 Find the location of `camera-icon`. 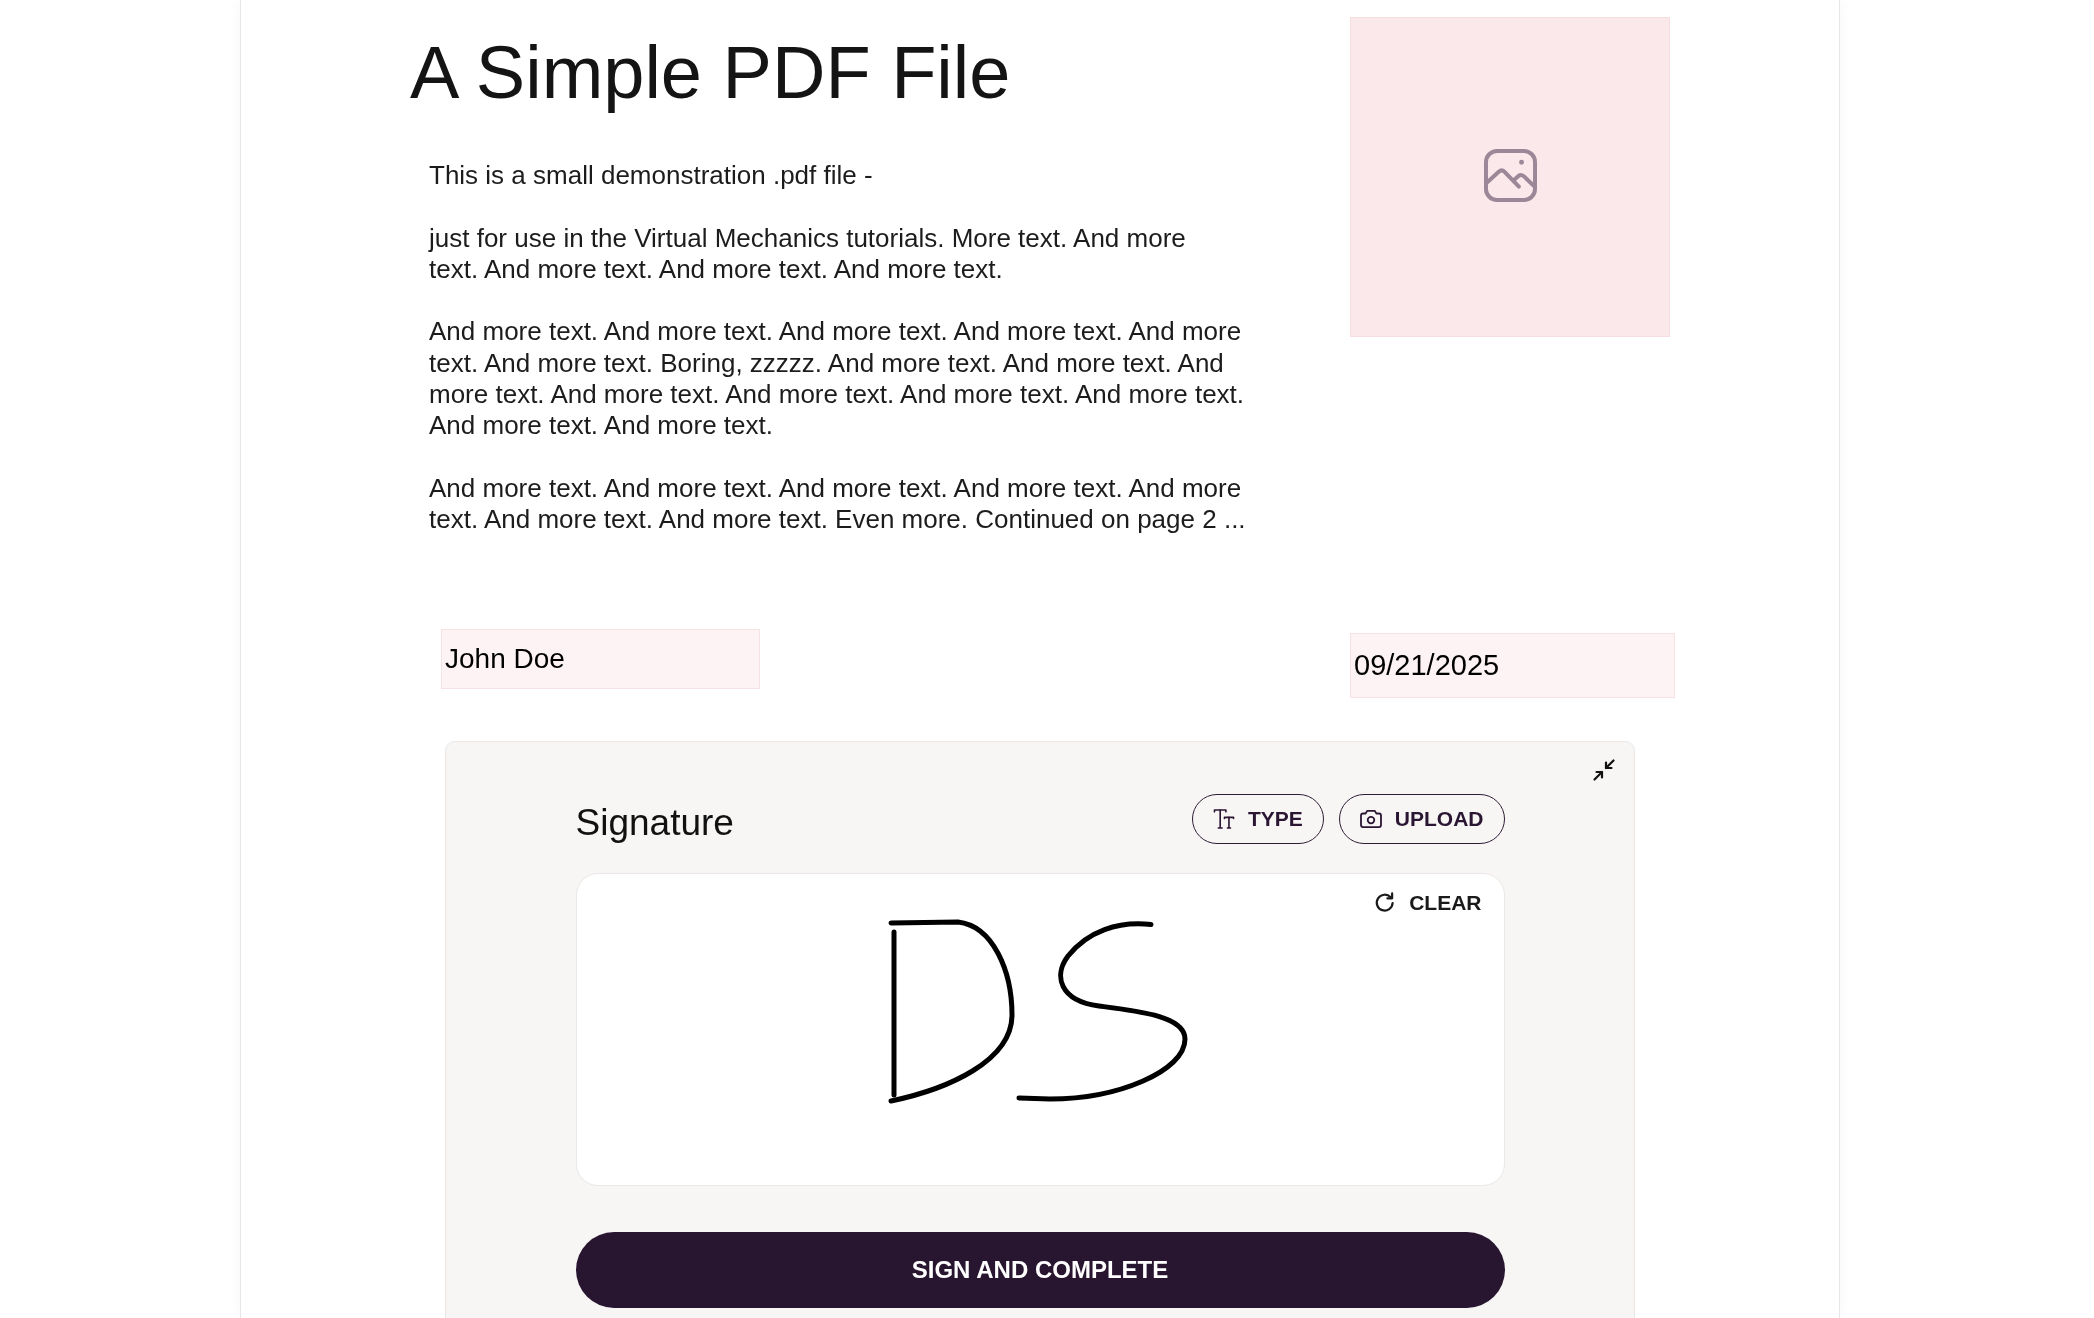

camera-icon is located at coordinates (1370, 818).